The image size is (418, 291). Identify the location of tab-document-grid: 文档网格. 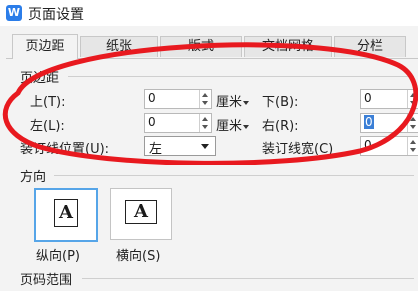
(288, 46).